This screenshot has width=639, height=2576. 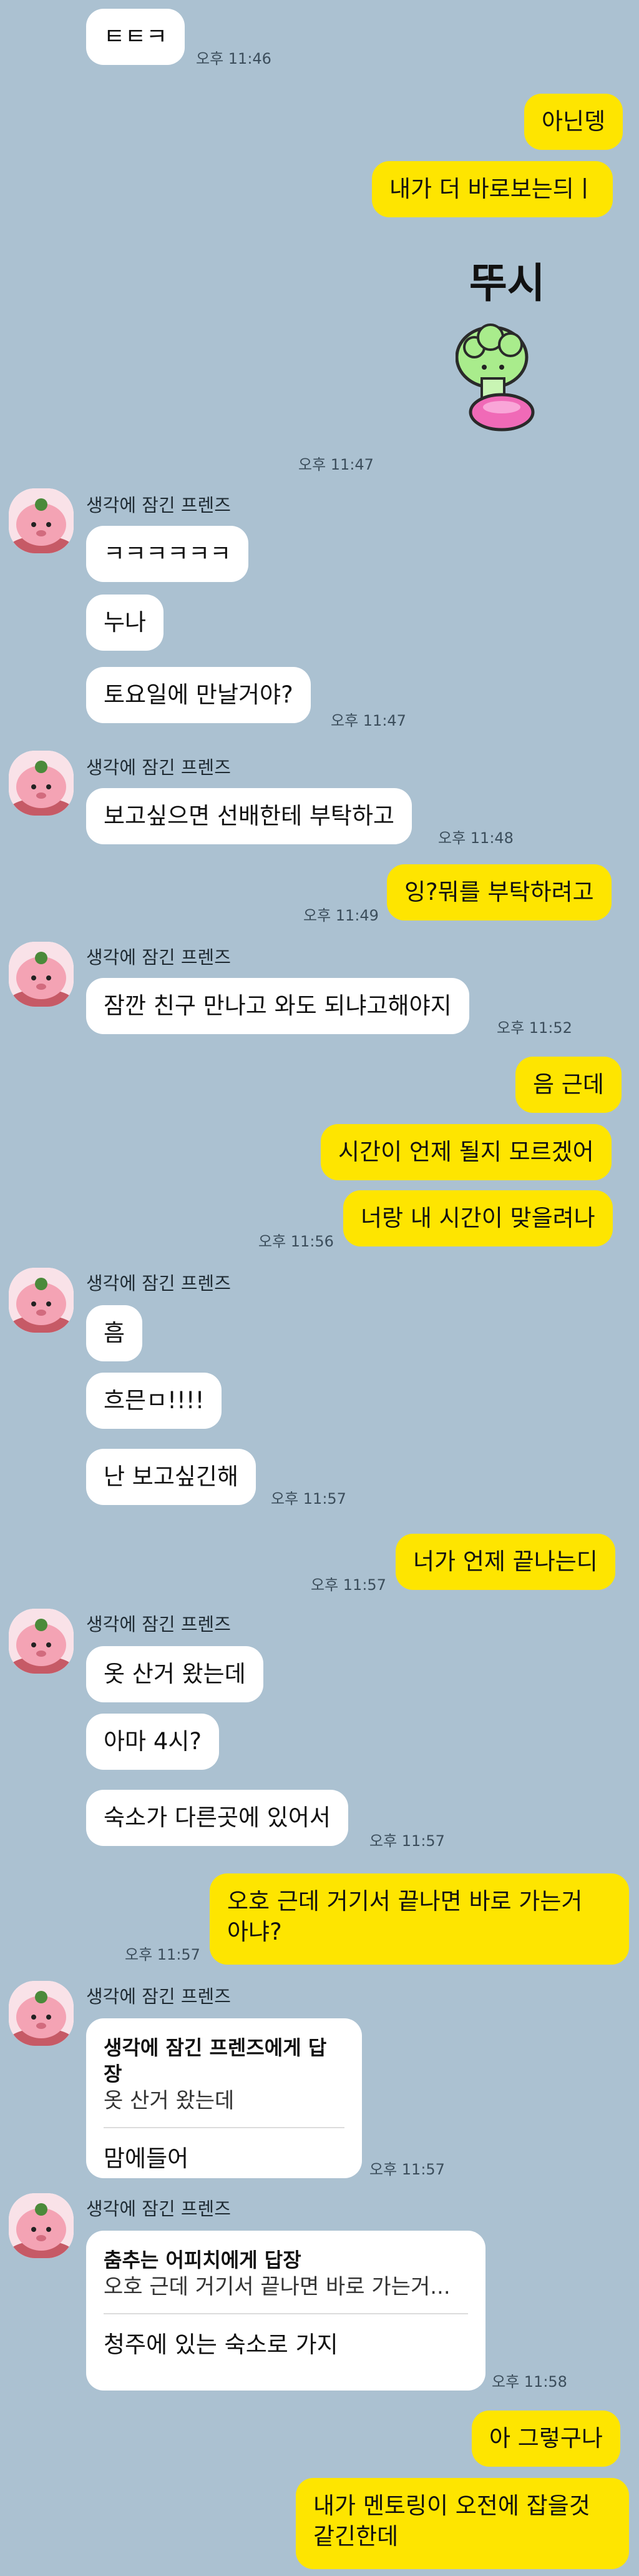 What do you see at coordinates (478, 1218) in the screenshot?
I see `message-bubble: 너랑 내 시간이 맞을려나` at bounding box center [478, 1218].